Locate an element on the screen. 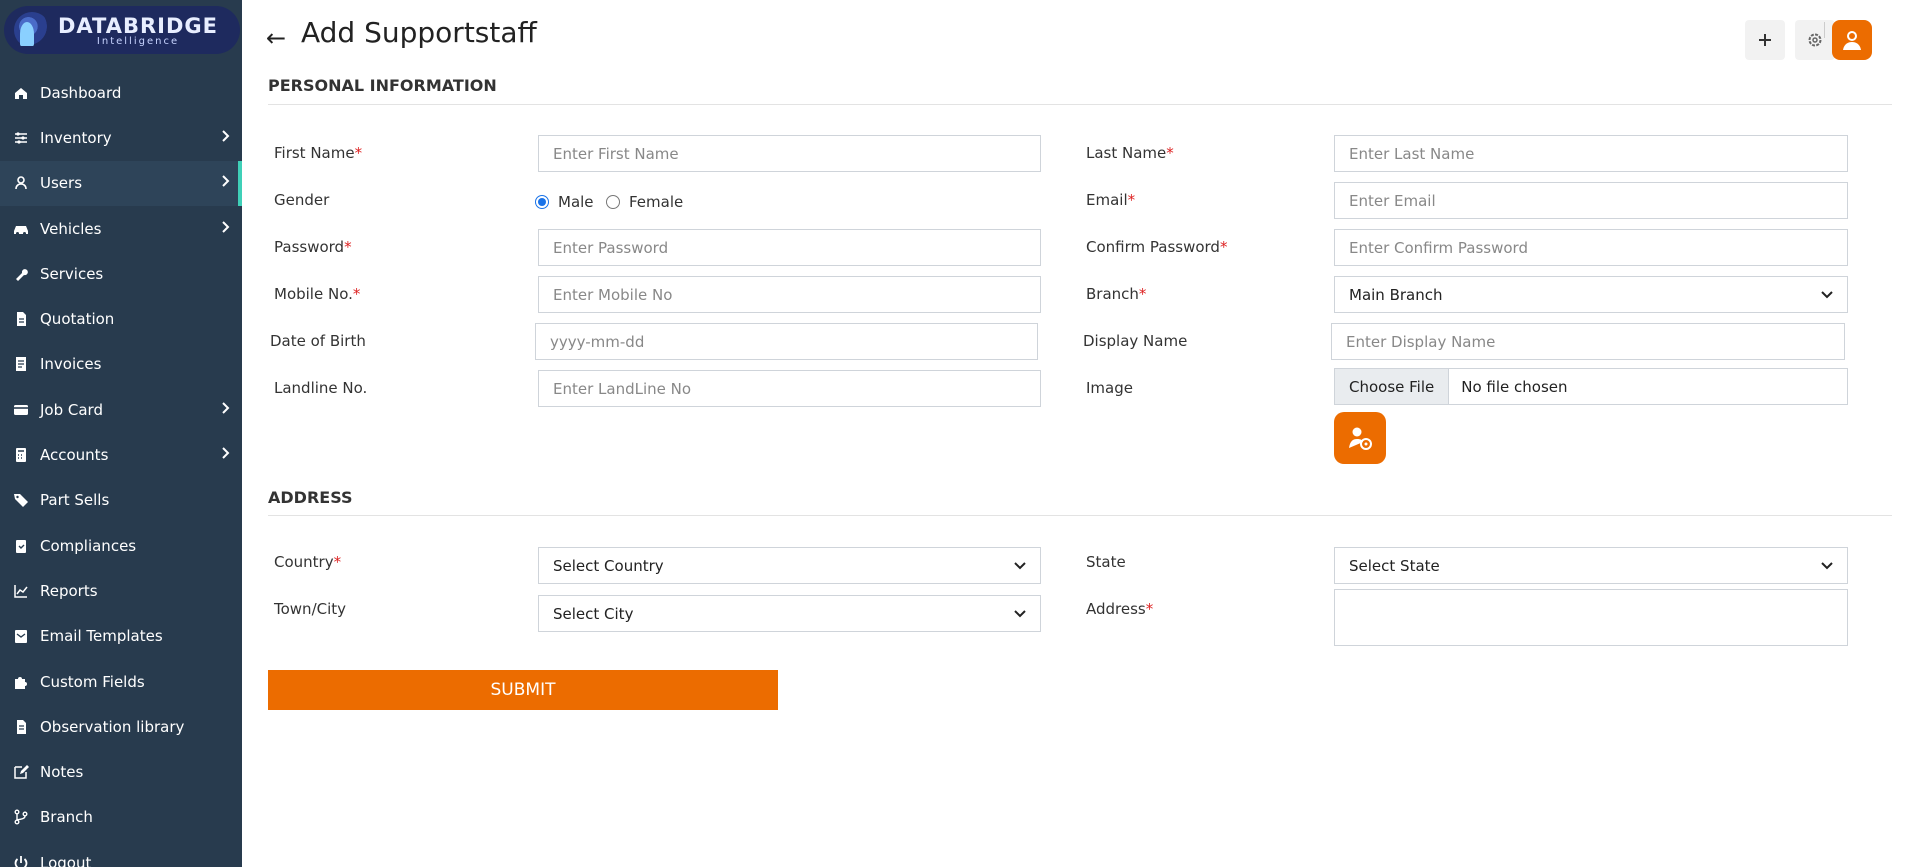 Image resolution: width=1918 pixels, height=867 pixels. plus-icon is located at coordinates (1765, 40).